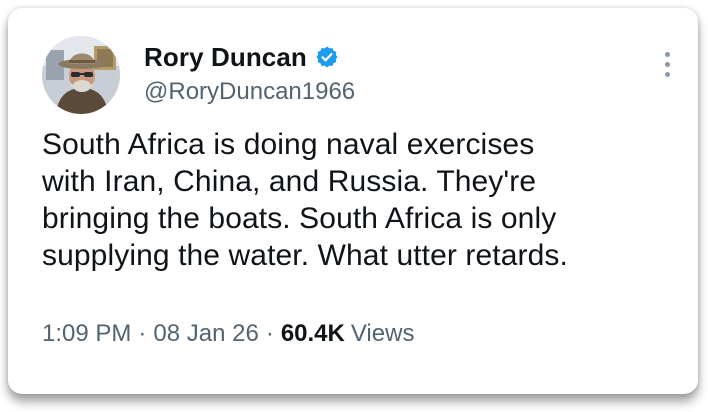 The image size is (708, 412). What do you see at coordinates (249, 92) in the screenshot?
I see `author-handle: @RoryDuncan1966` at bounding box center [249, 92].